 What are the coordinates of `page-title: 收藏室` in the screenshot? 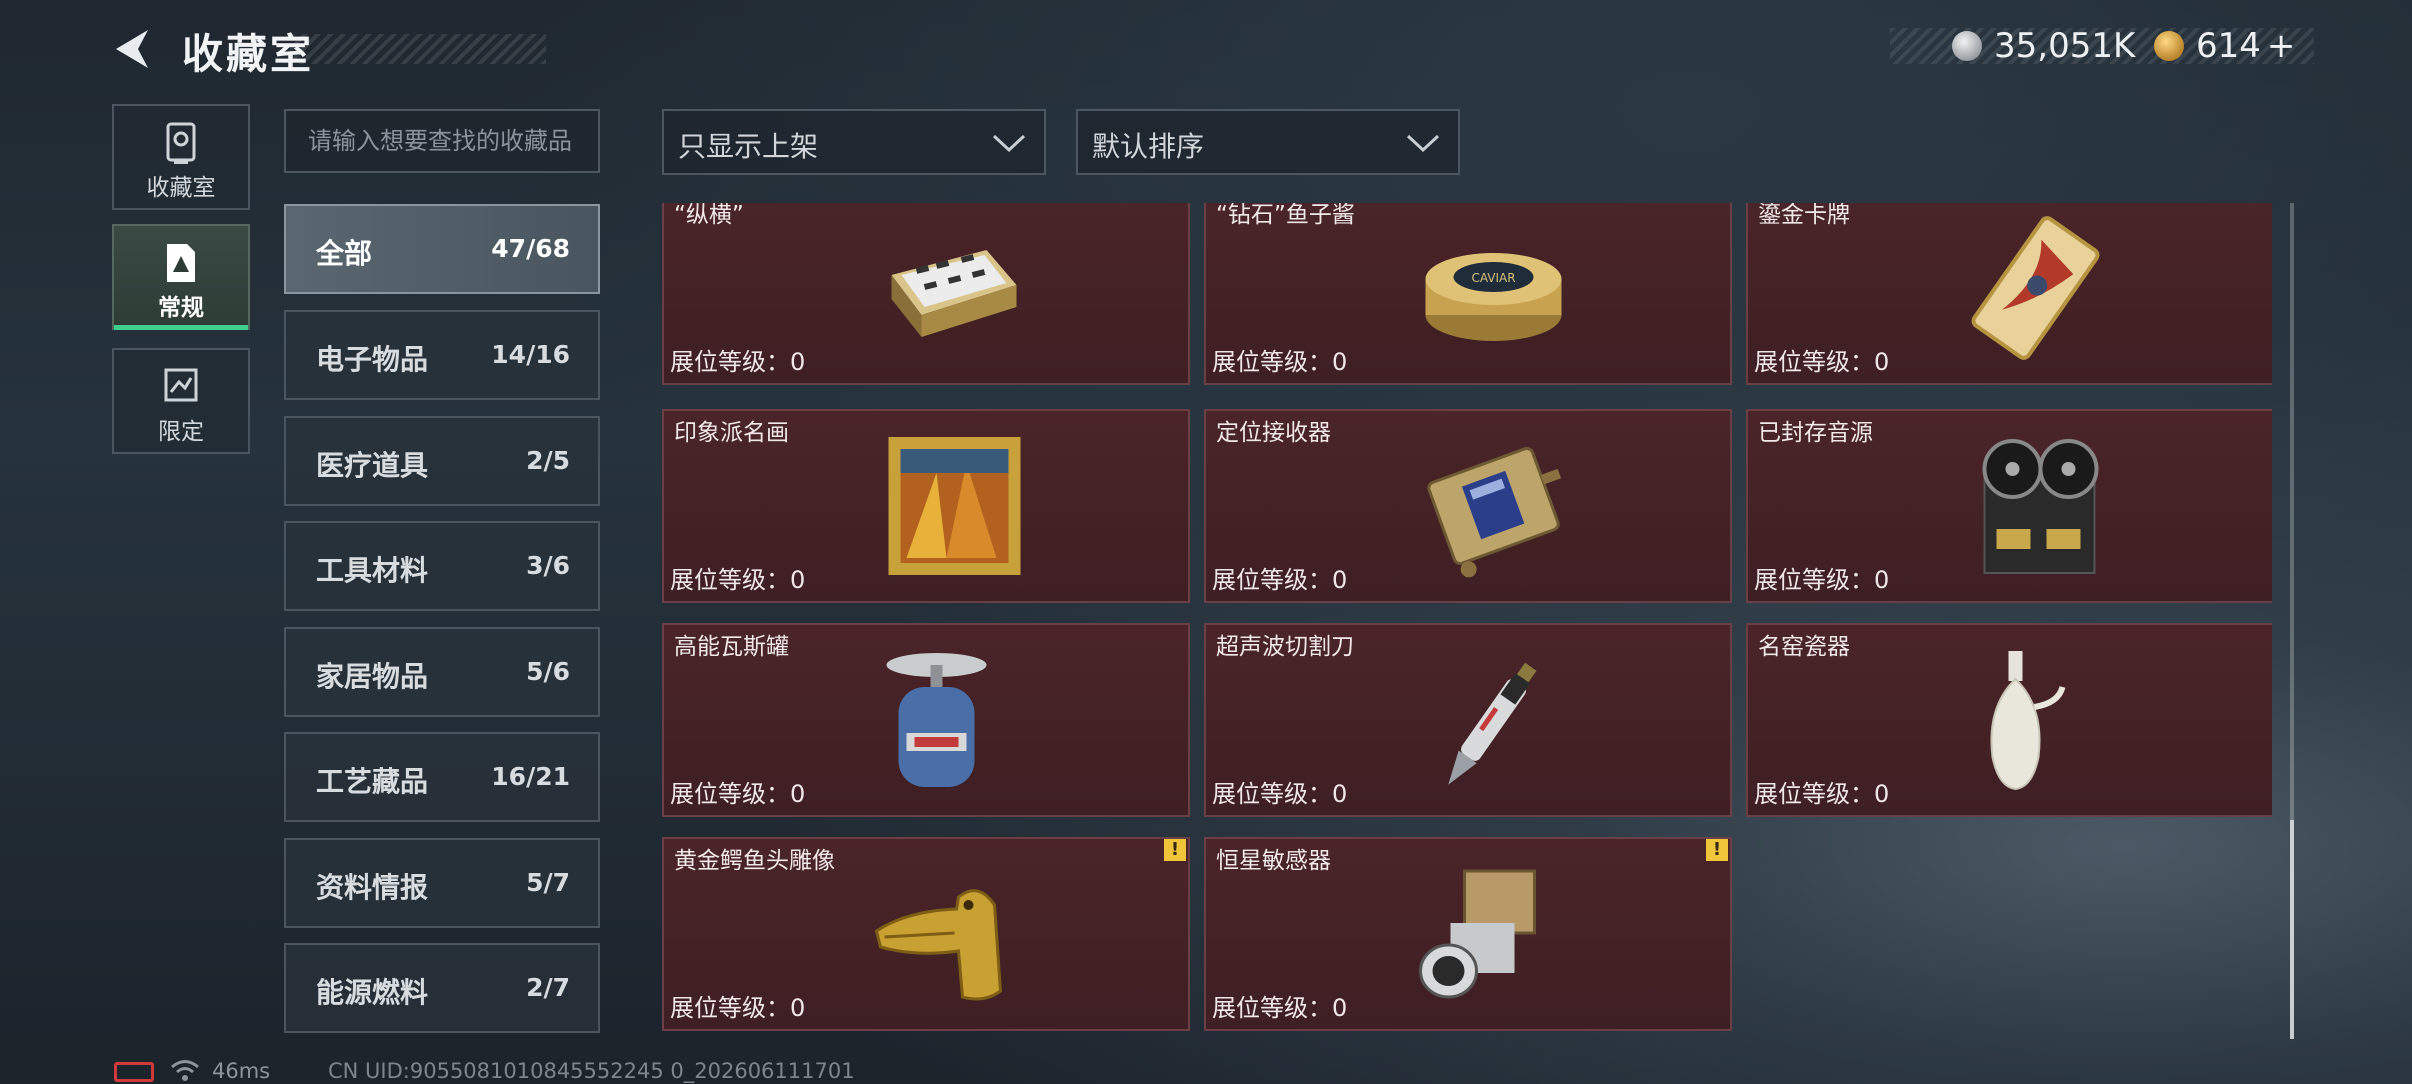 It's located at (248, 54).